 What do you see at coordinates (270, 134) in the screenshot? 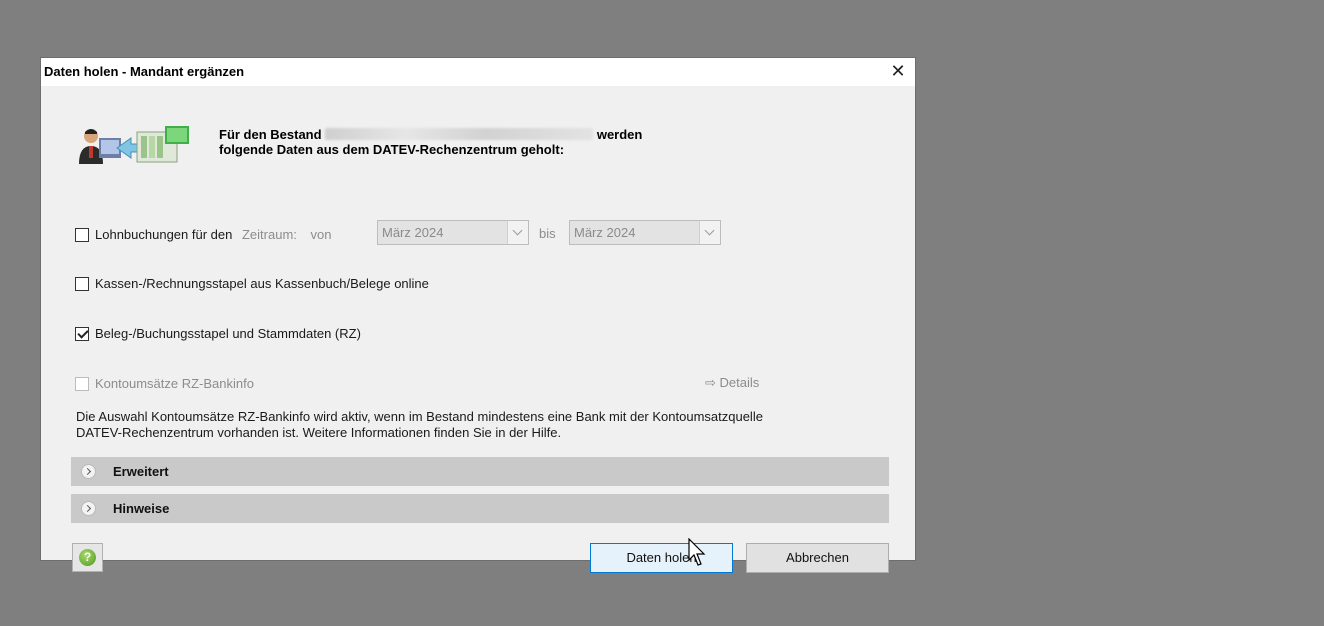
I see `intro-line1-prefix: Für den Bestand` at bounding box center [270, 134].